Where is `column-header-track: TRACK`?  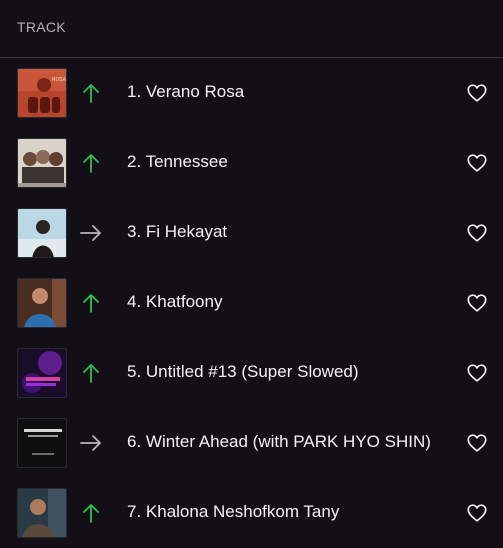 column-header-track: TRACK is located at coordinates (41, 27).